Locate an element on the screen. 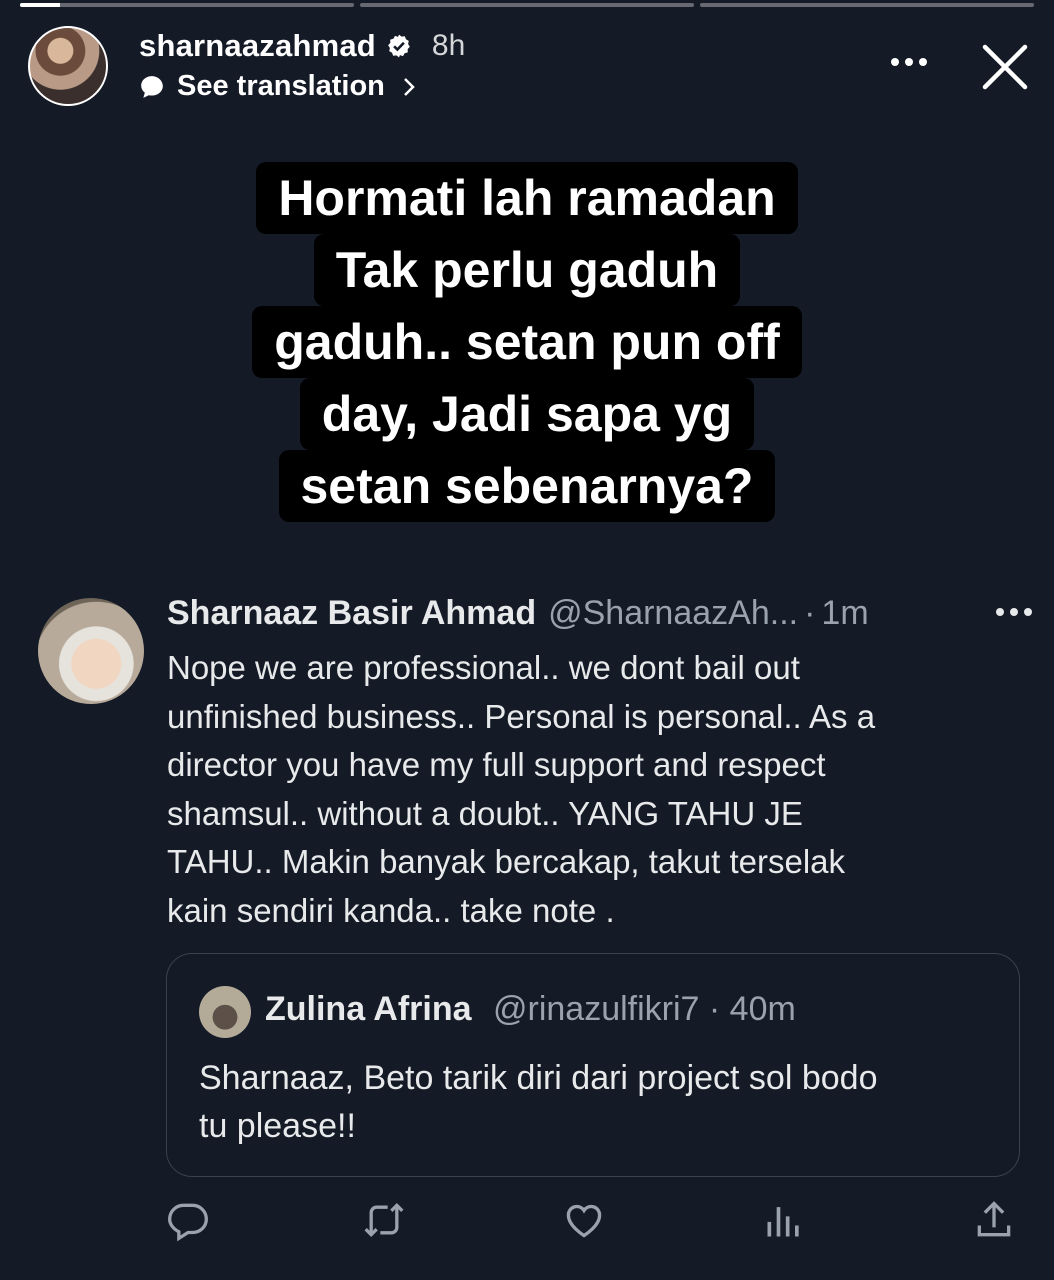 Image resolution: width=1054 pixels, height=1280 pixels. retweet-icon is located at coordinates (384, 1220).